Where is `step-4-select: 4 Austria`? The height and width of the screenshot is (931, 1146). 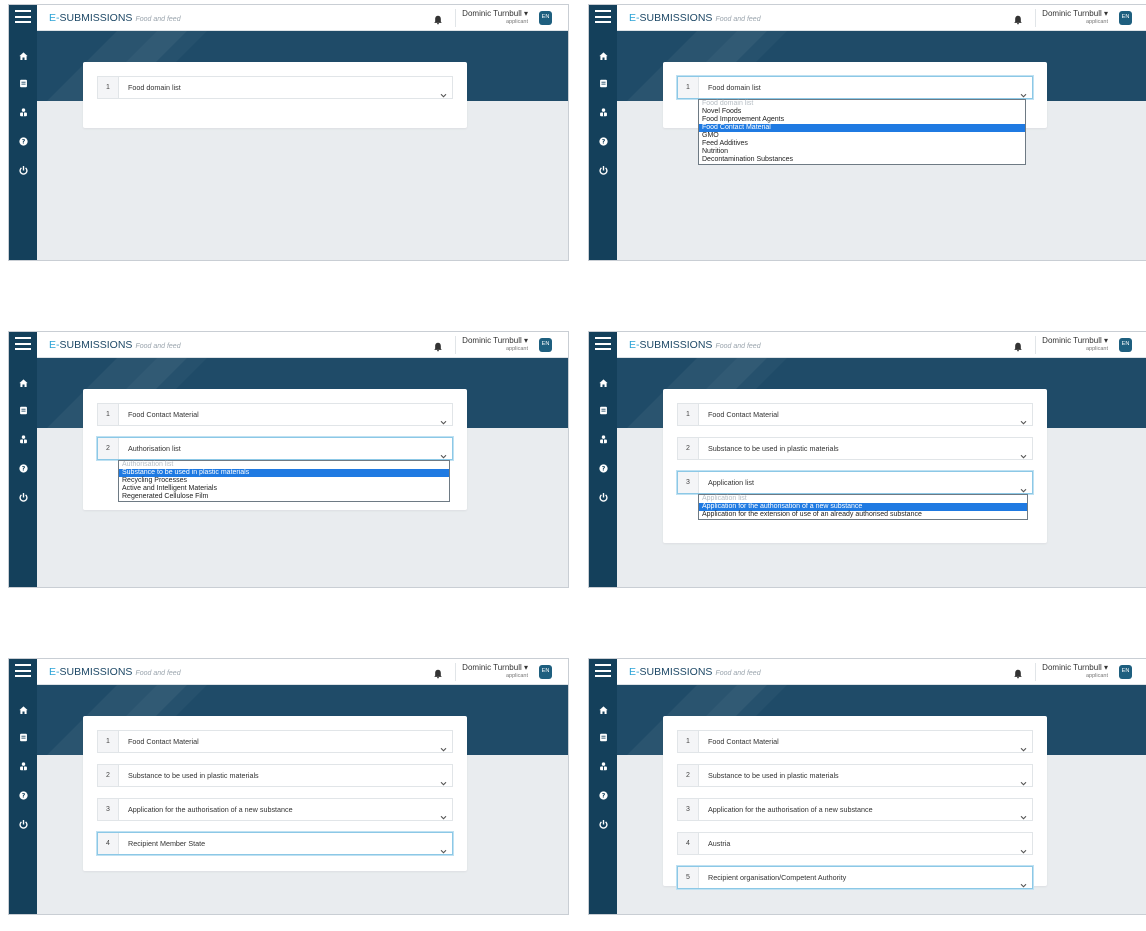
step-4-select: 4 Austria is located at coordinates (855, 843).